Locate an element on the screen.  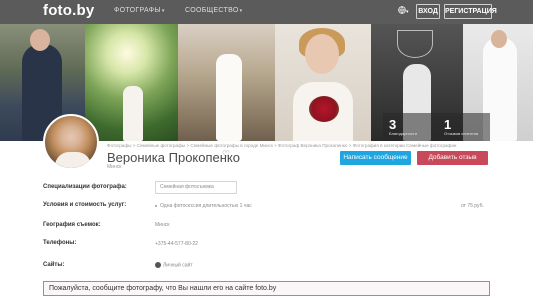
login-button: ВХОД is located at coordinates (428, 11).